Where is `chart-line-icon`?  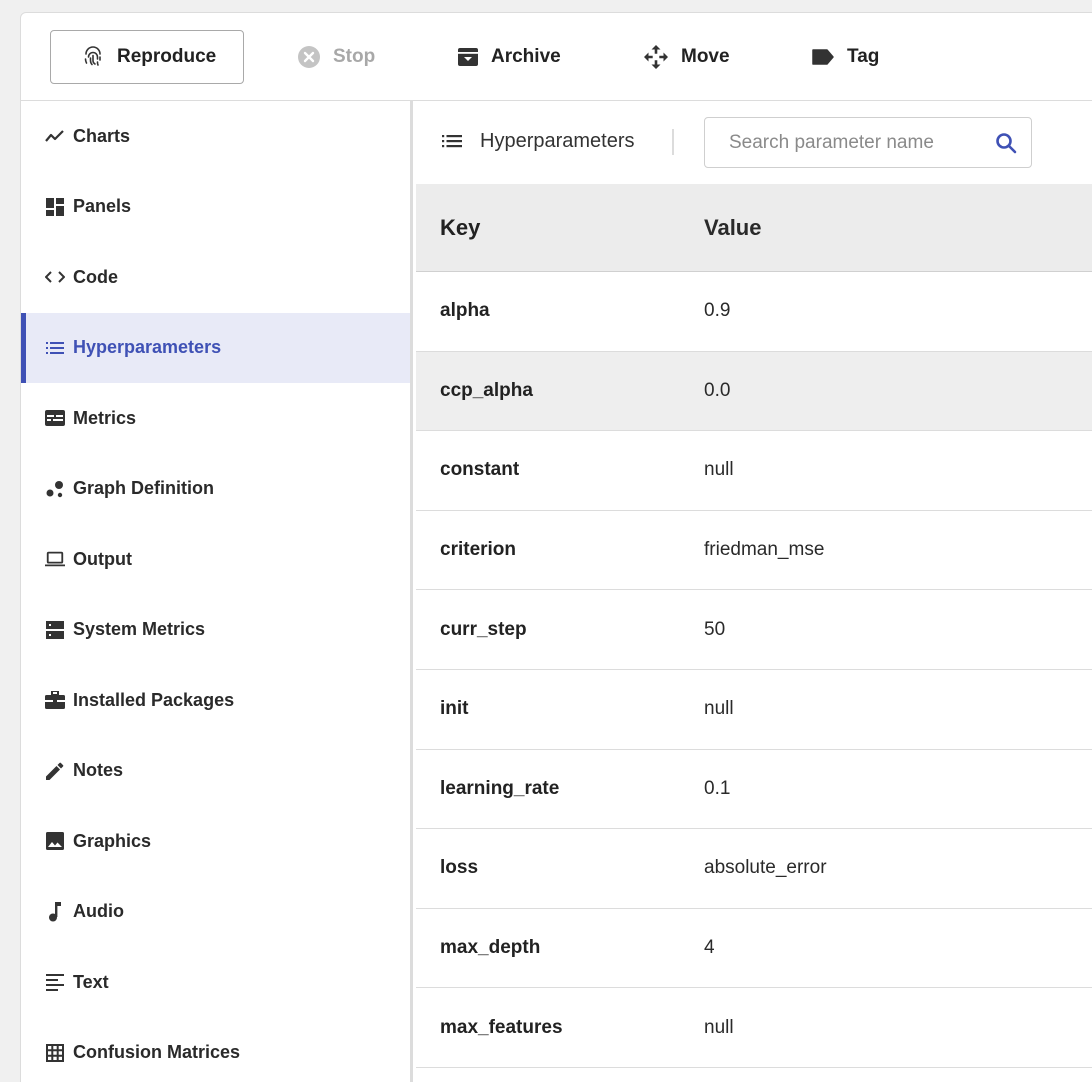 chart-line-icon is located at coordinates (55, 136).